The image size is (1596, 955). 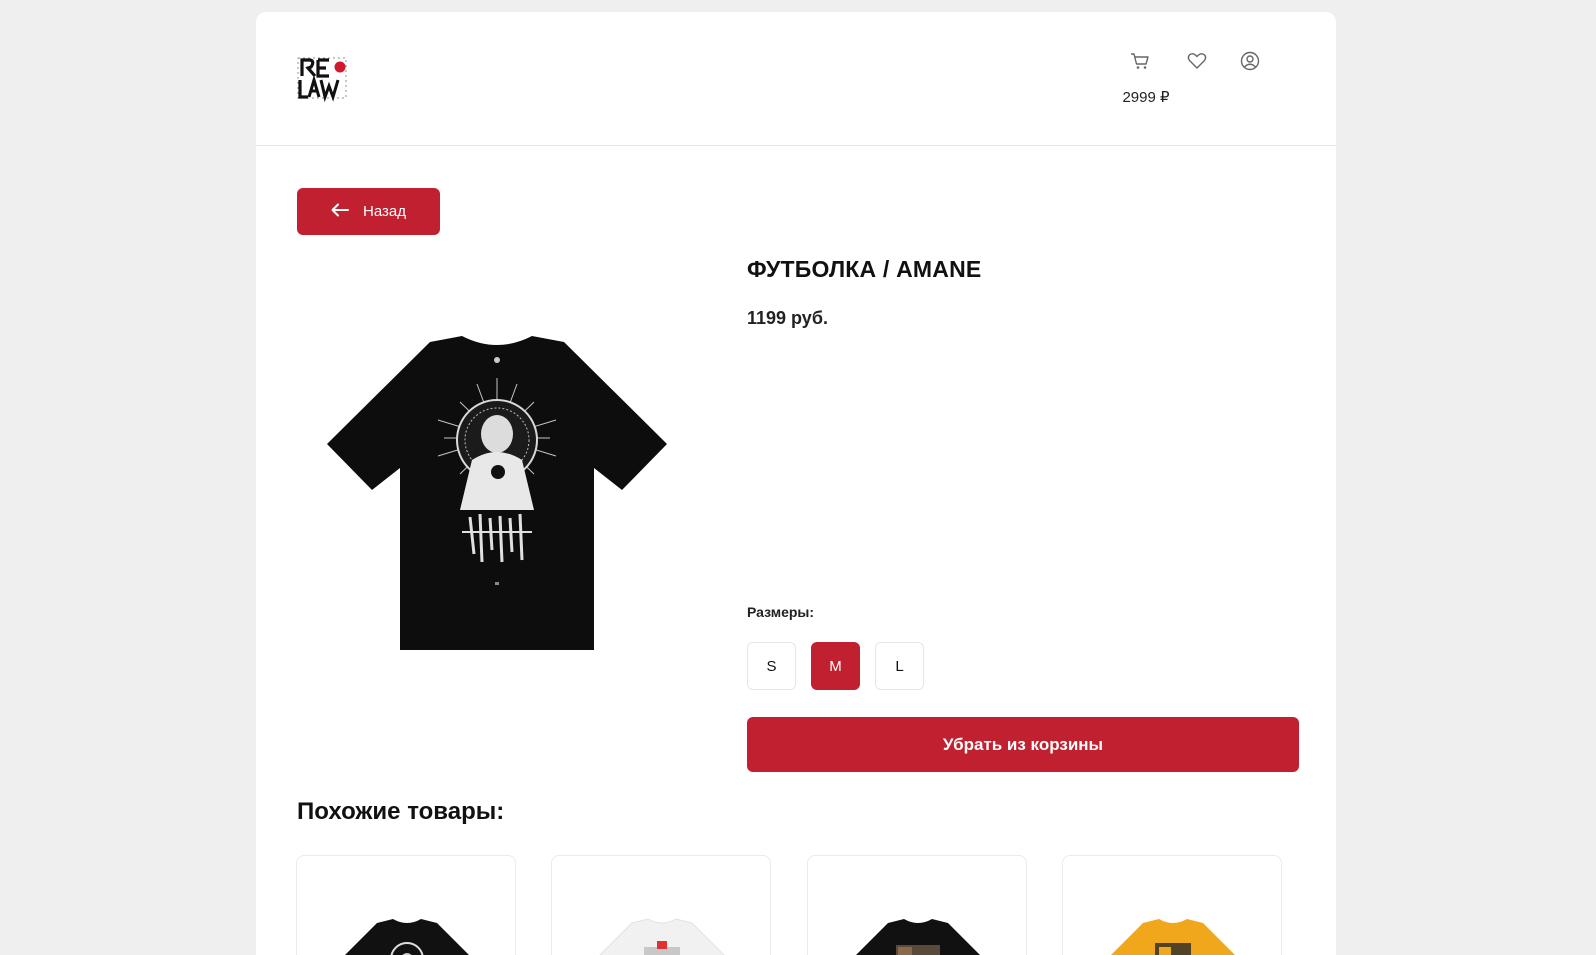 What do you see at coordinates (401, 811) in the screenshot?
I see `similar-products-title: Похожие товары:` at bounding box center [401, 811].